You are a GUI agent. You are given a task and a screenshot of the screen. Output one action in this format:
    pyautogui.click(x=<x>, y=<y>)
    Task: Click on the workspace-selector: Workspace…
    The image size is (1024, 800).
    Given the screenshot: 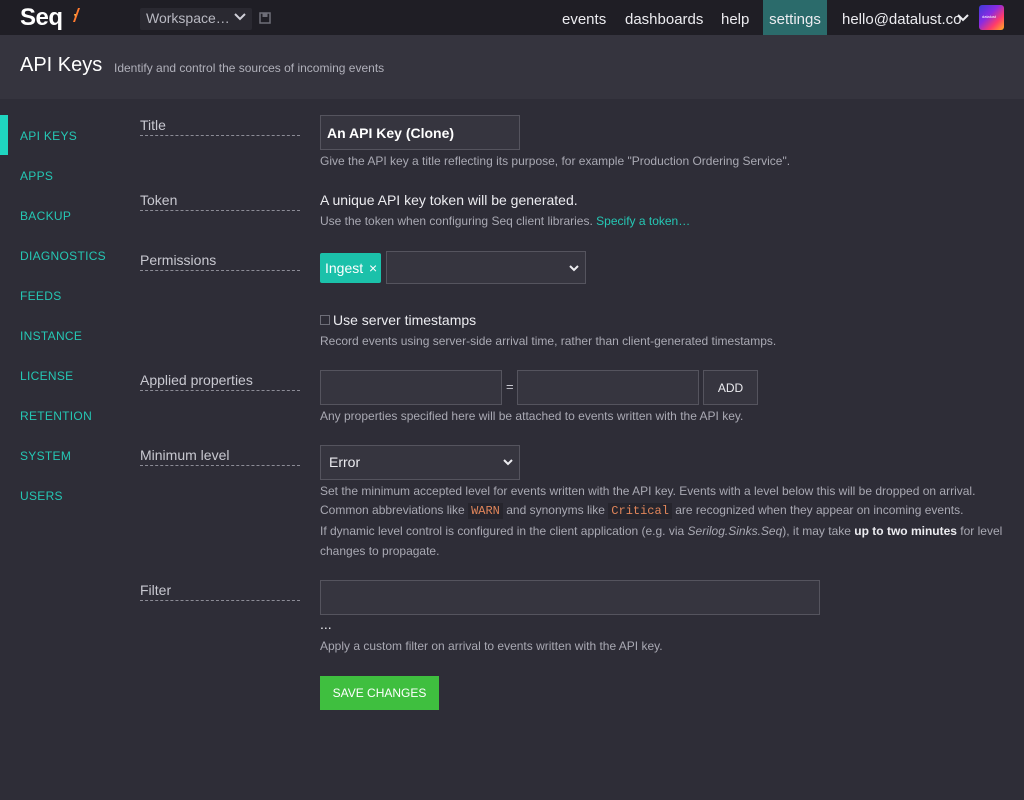 What is the action you would take?
    pyautogui.click(x=196, y=19)
    